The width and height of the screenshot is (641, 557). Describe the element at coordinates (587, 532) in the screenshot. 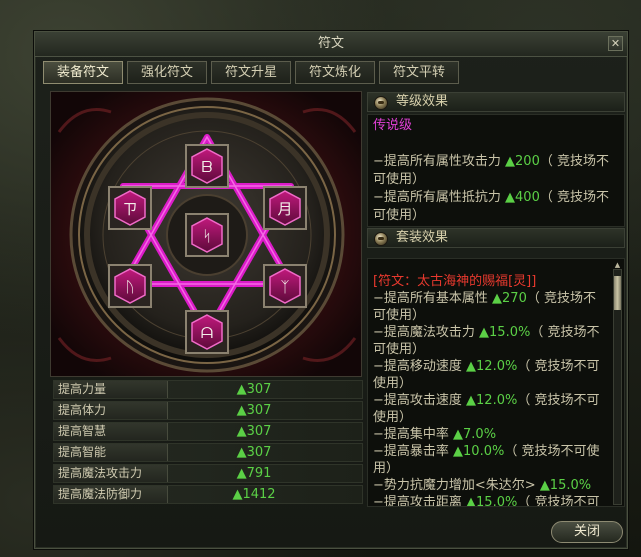

I see `close-button: 关闭` at that location.